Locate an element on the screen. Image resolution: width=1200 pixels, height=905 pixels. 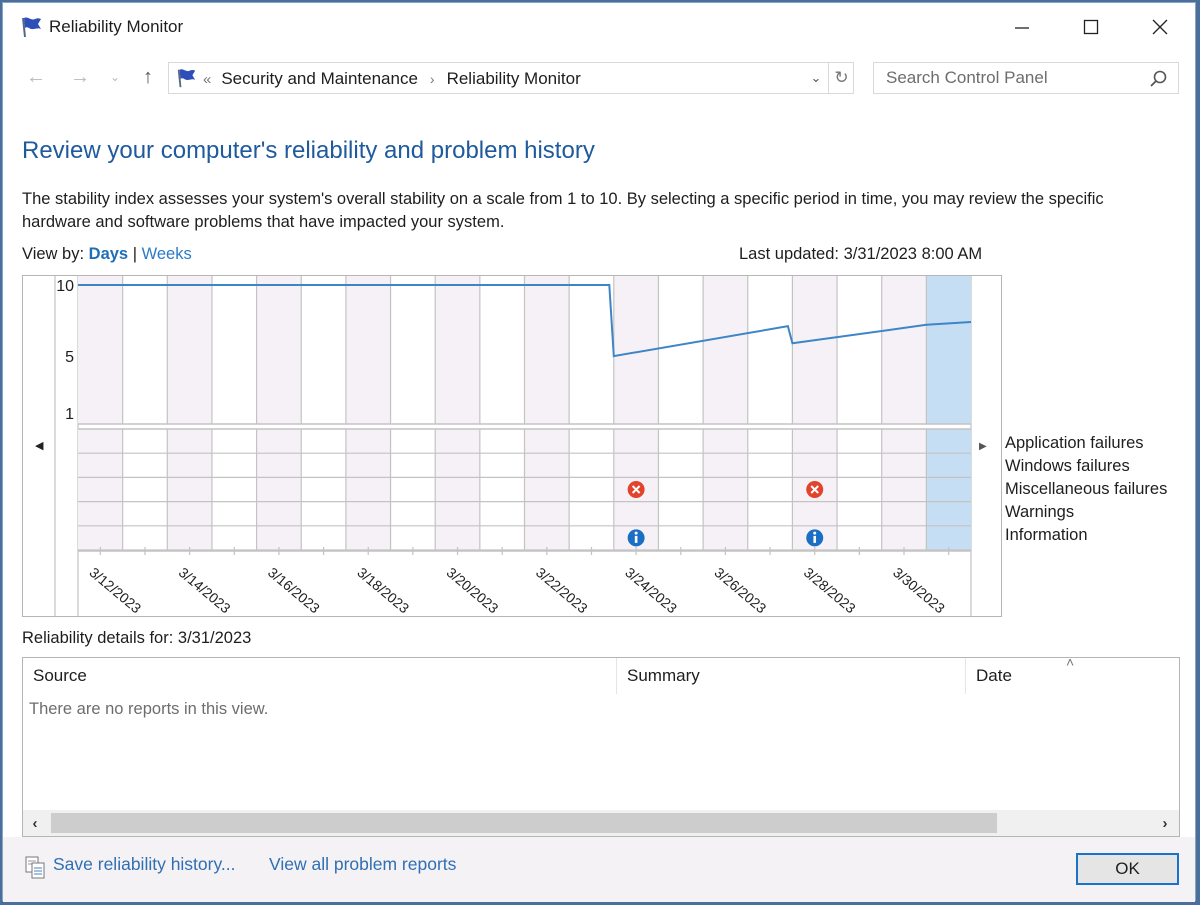
refresh-button: ↻ is located at coordinates (841, 78).